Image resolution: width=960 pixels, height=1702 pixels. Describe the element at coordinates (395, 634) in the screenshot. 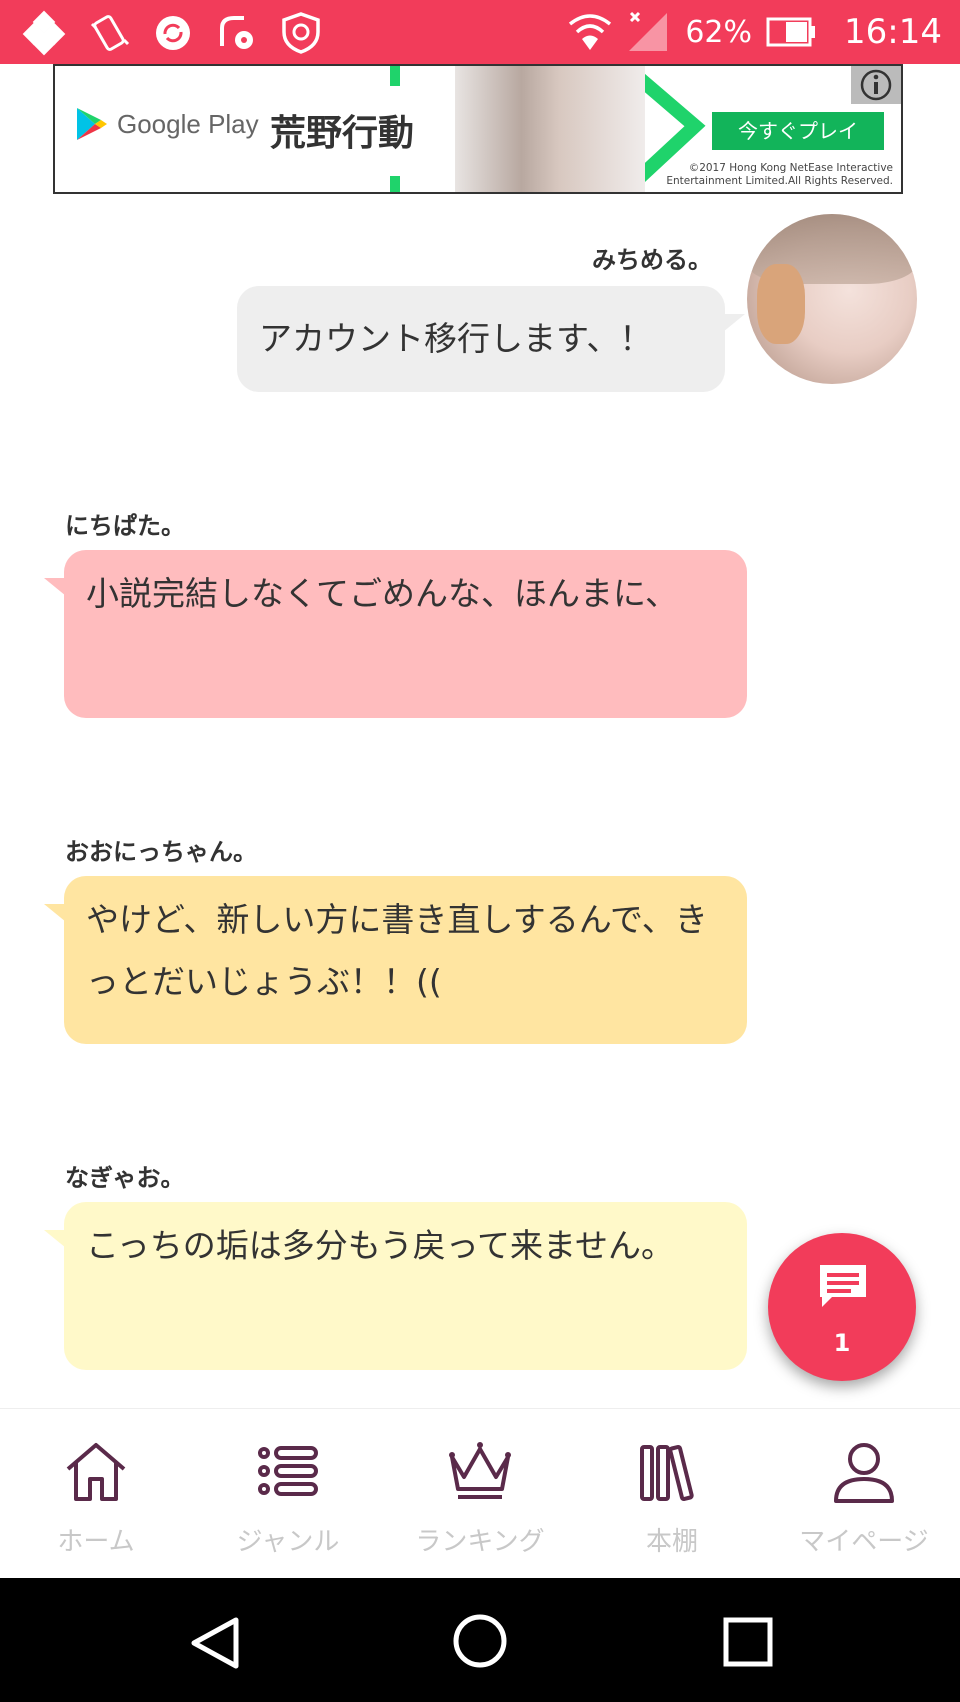

I see `message-bubble: 小説完結しなくてごめんな、ほんまに、` at that location.